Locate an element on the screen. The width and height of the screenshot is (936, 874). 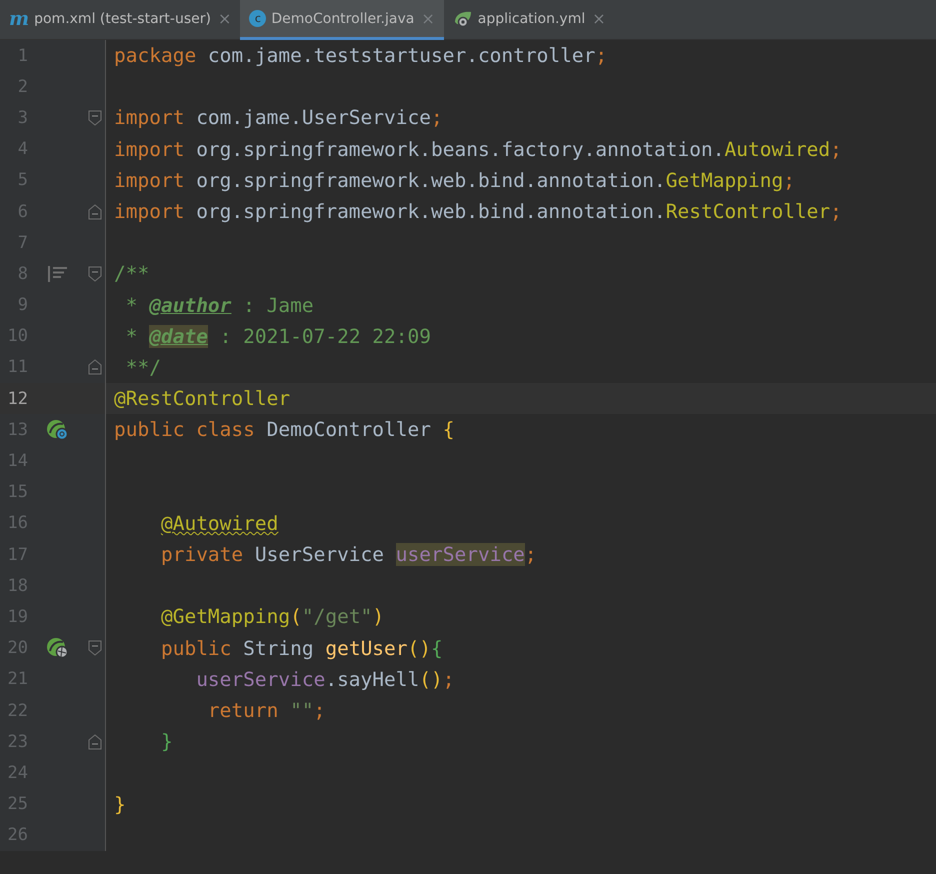
code-line: * @author : Jame is located at coordinates (219, 305).